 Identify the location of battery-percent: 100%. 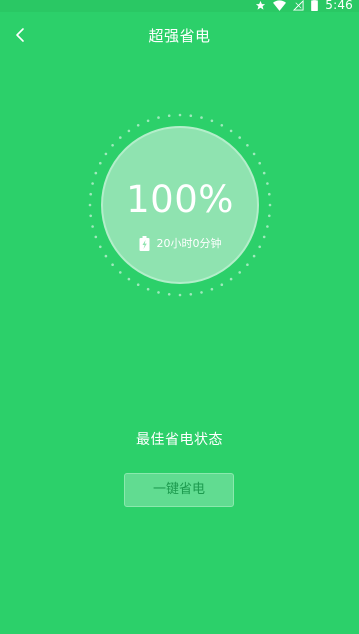
(180, 199).